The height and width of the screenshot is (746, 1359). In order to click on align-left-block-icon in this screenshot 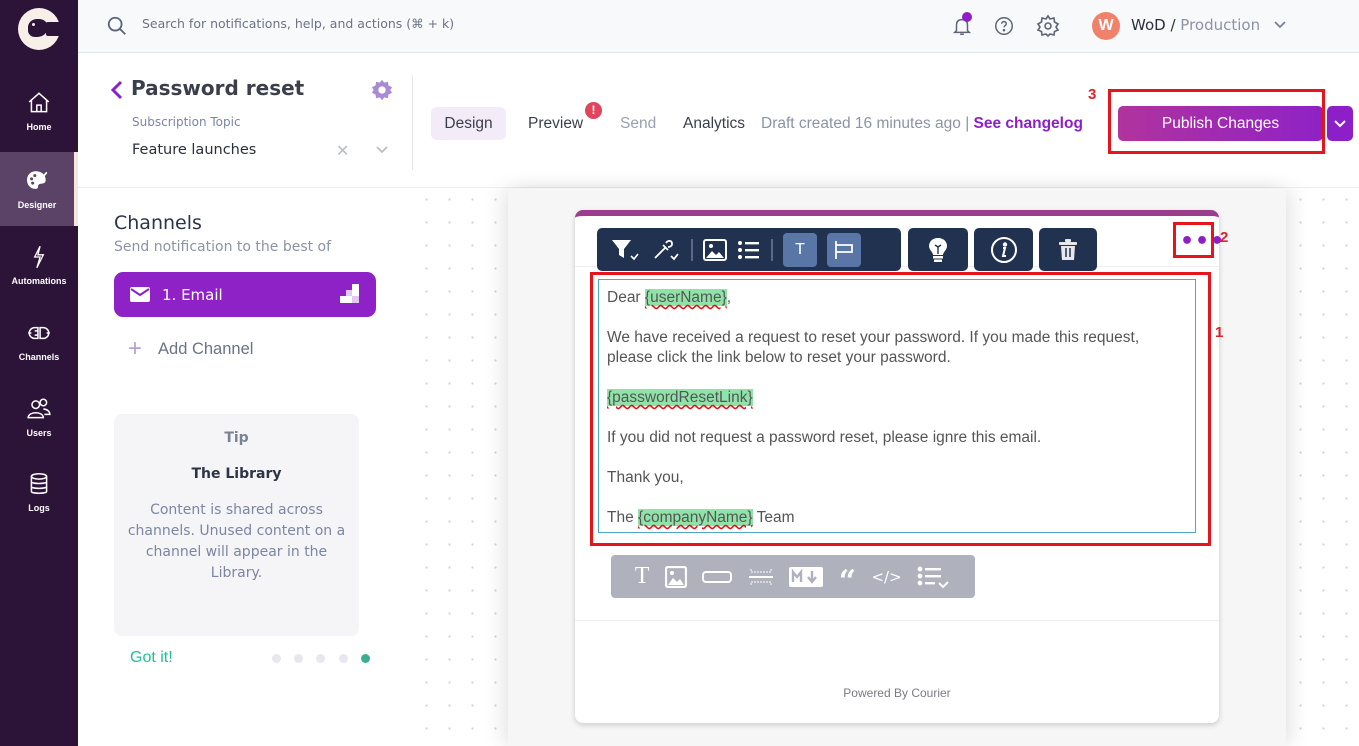, I will do `click(844, 249)`.